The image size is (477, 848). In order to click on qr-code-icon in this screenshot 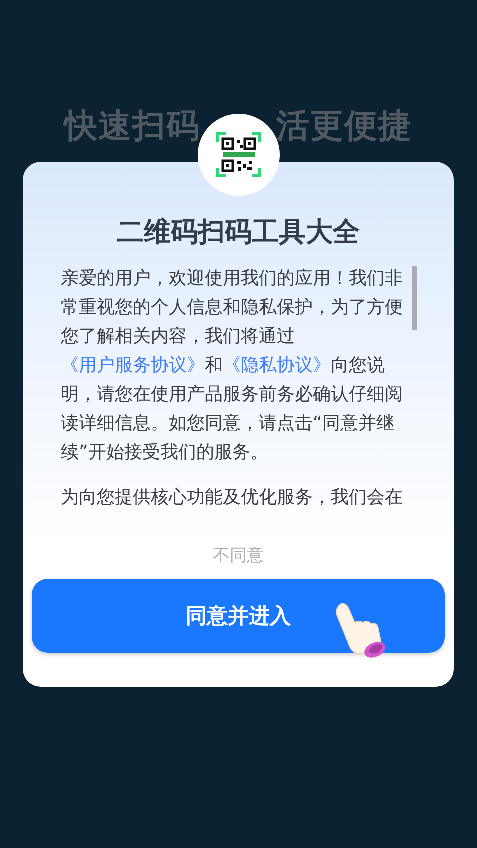, I will do `click(239, 155)`.